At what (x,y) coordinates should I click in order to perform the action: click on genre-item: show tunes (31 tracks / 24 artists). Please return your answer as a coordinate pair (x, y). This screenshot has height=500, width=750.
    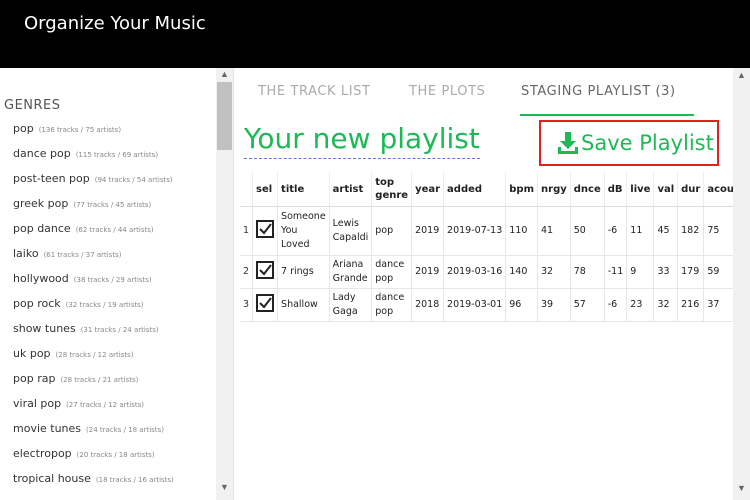
    Looking at the image, I should click on (93, 333).